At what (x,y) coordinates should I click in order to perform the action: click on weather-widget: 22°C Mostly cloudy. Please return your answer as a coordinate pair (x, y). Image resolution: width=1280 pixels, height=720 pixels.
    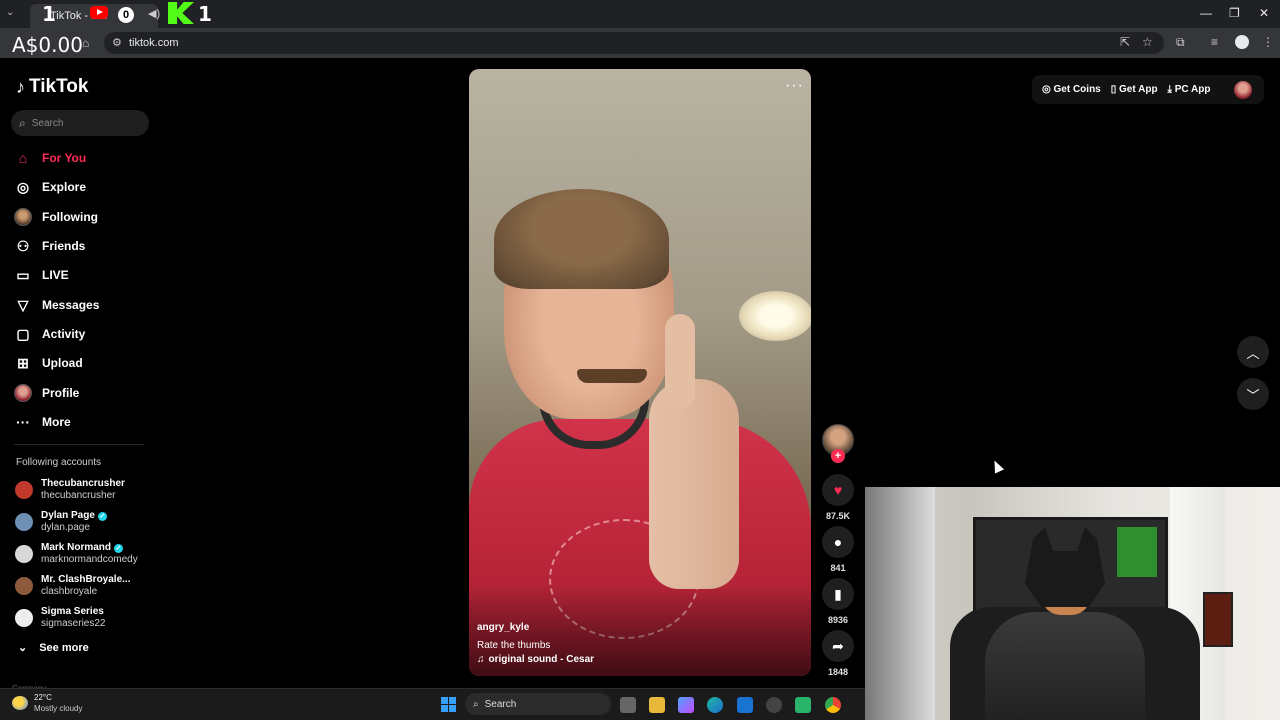
    Looking at the image, I should click on (47, 703).